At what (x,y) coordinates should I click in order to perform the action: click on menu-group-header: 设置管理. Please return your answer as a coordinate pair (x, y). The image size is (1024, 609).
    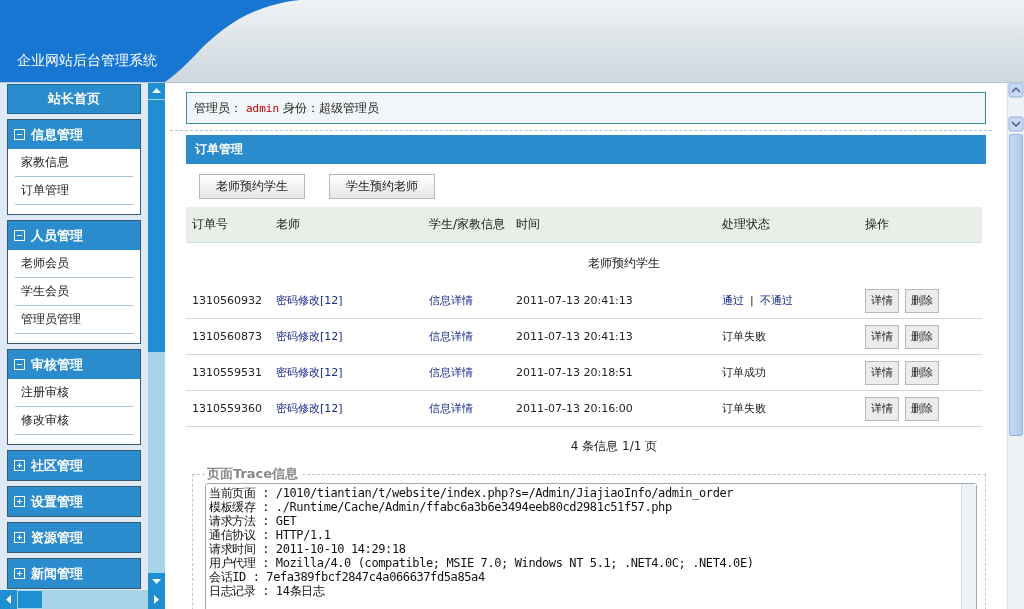
    Looking at the image, I should click on (74, 501).